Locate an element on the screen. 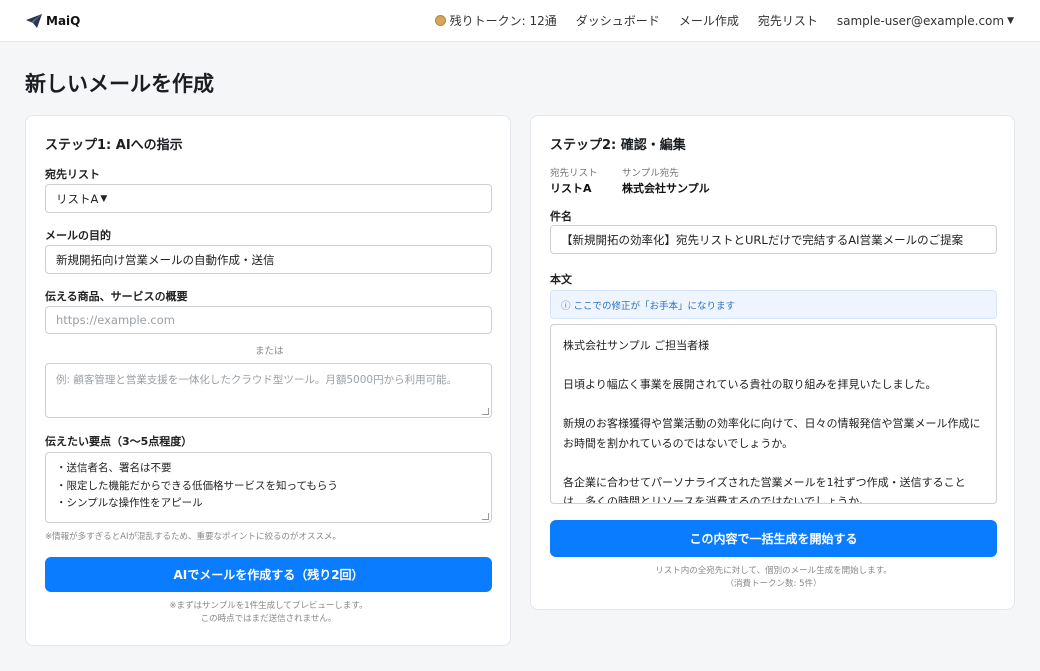 This screenshot has height=671, width=1040. step2-title: ステップ2: 確認・編集 is located at coordinates (618, 145).